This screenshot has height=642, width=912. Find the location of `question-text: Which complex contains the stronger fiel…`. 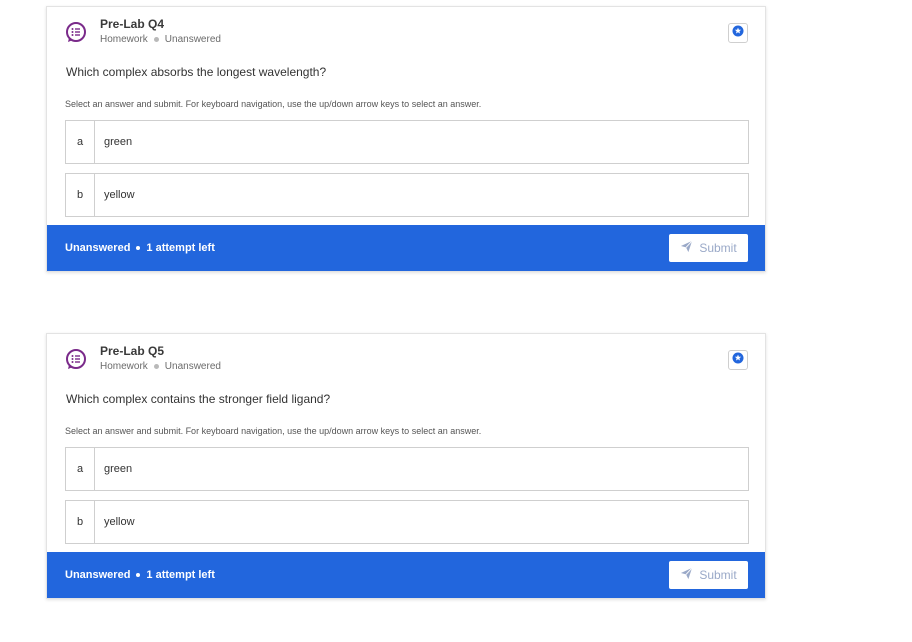

question-text: Which complex contains the stronger fiel… is located at coordinates (198, 399).